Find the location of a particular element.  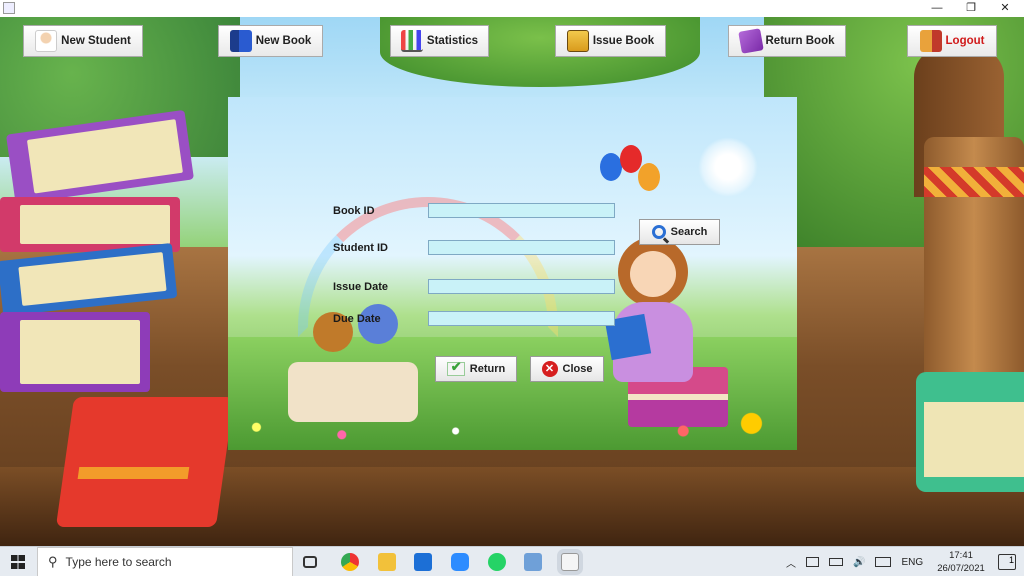

statistics-label: Statistics is located at coordinates (452, 41).